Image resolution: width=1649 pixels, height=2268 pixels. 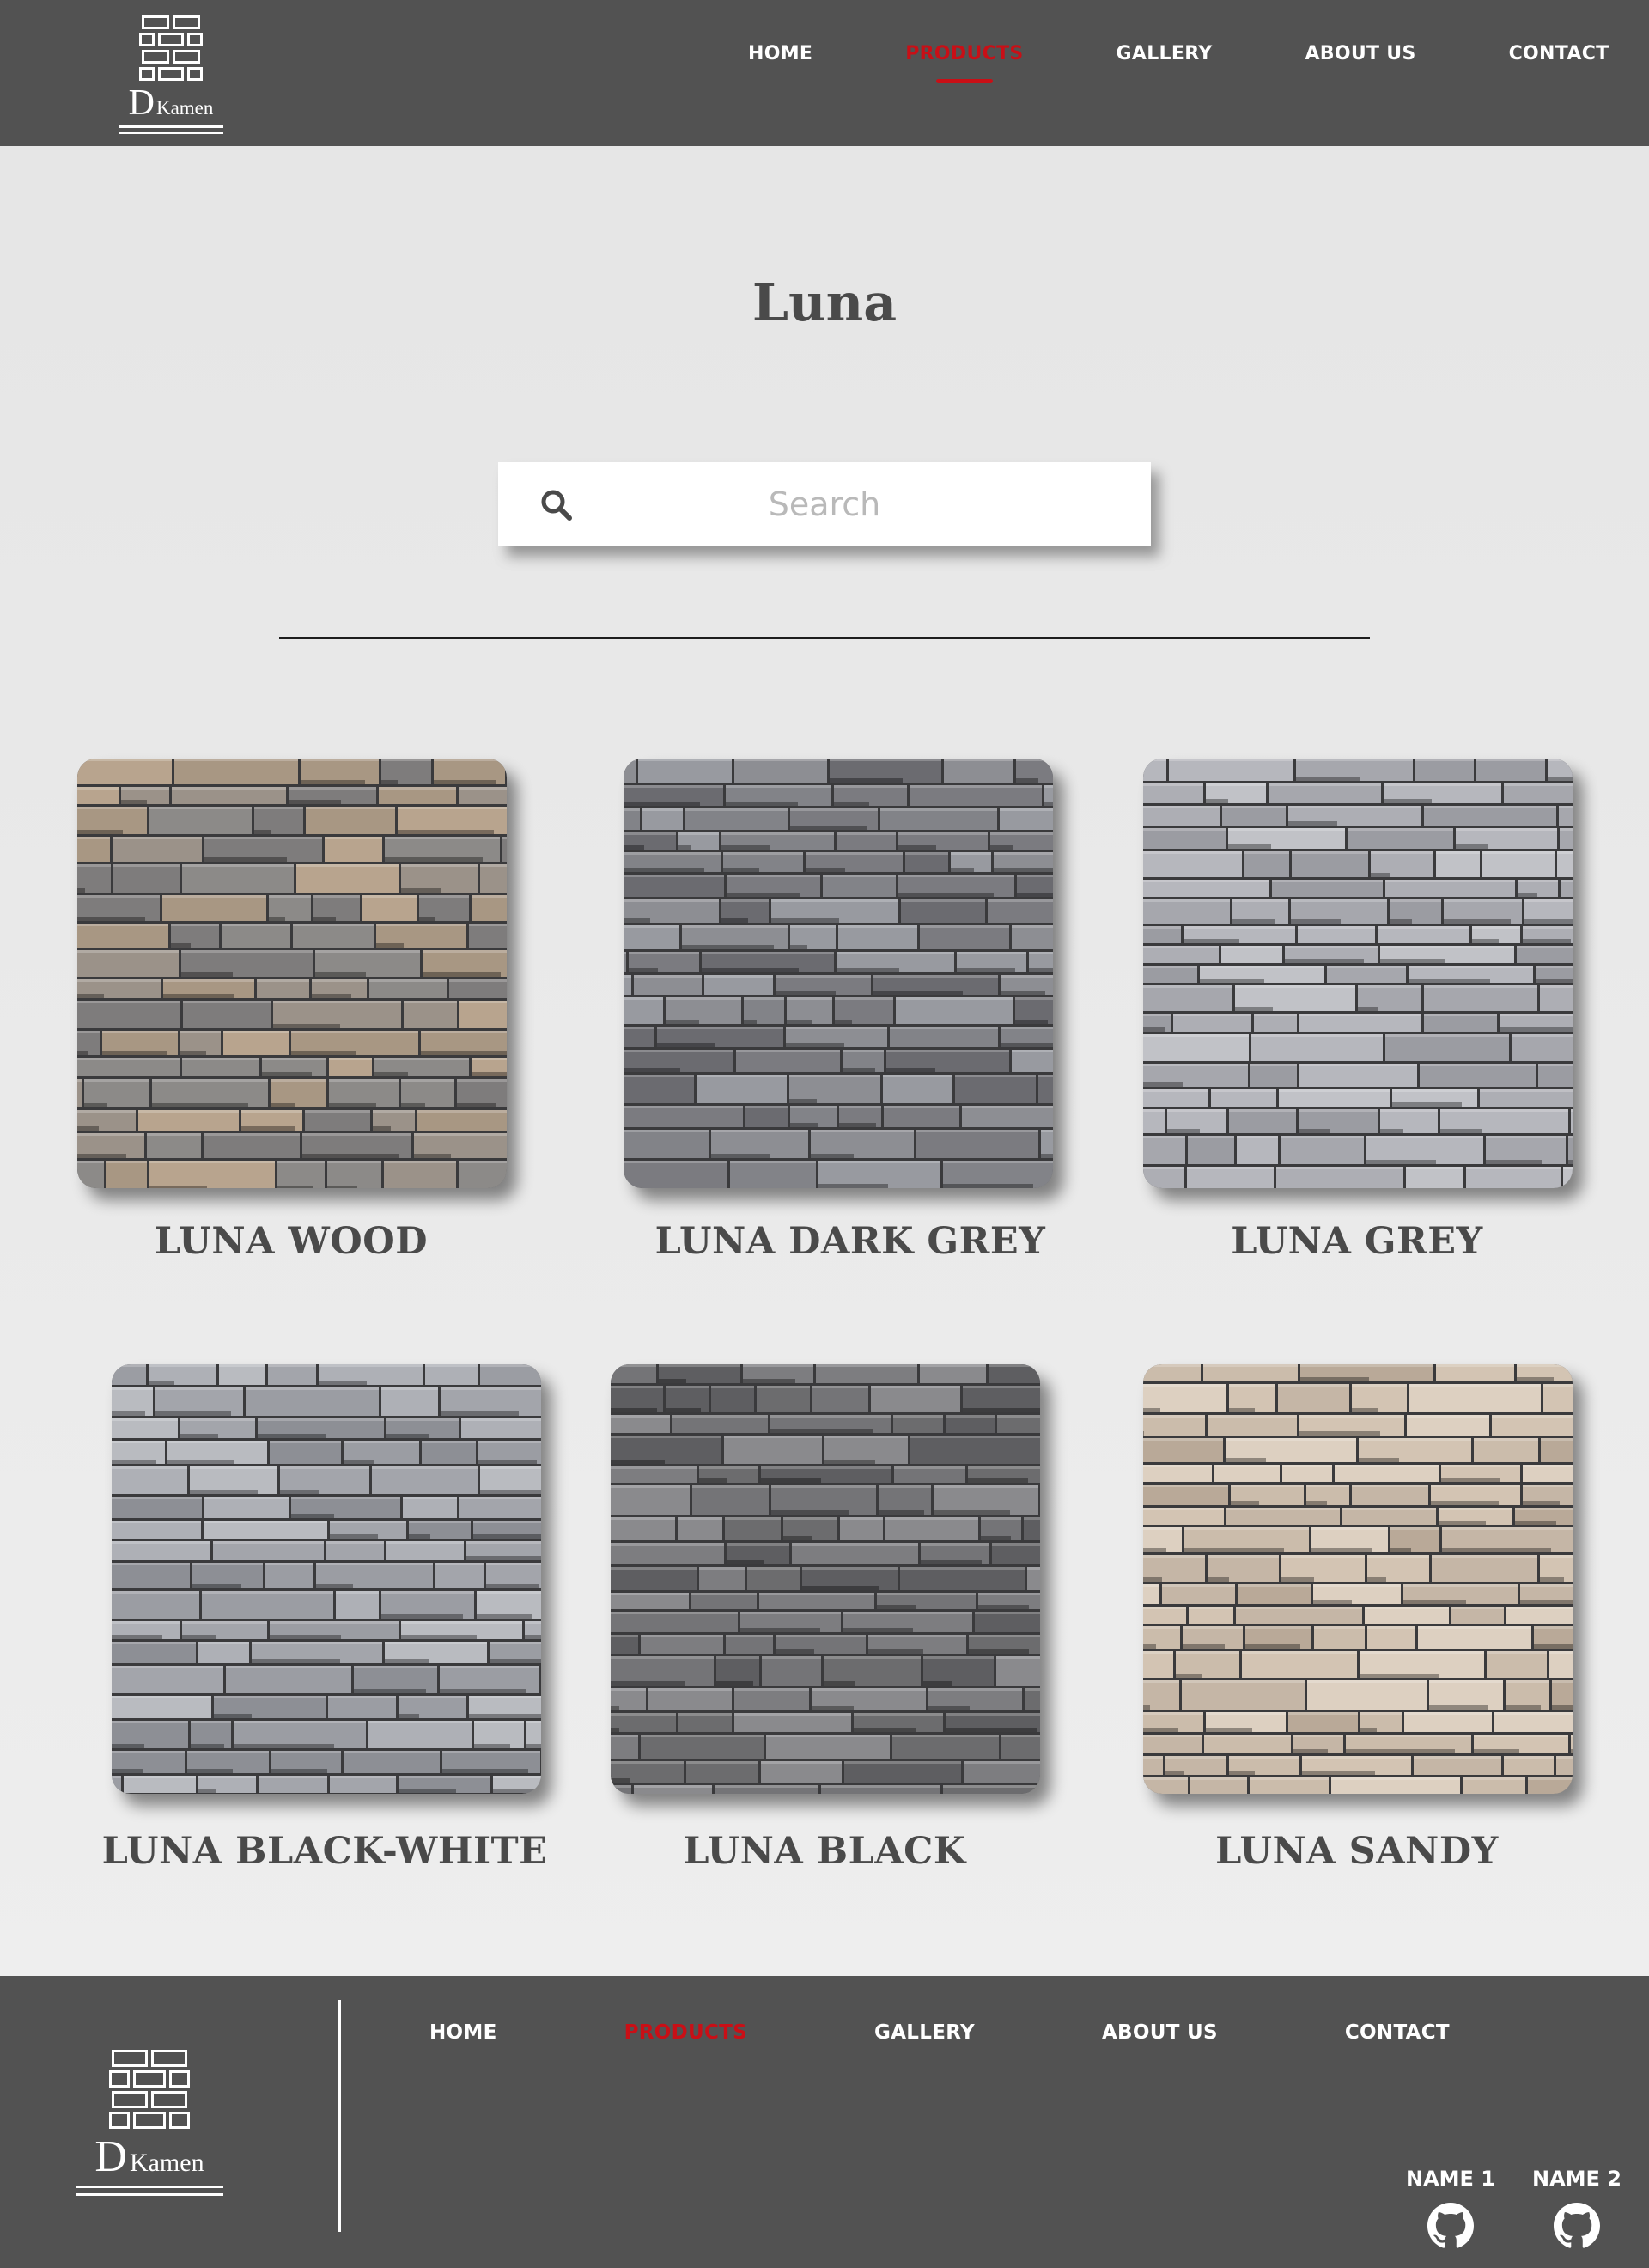 I want to click on search-input, so click(x=825, y=504).